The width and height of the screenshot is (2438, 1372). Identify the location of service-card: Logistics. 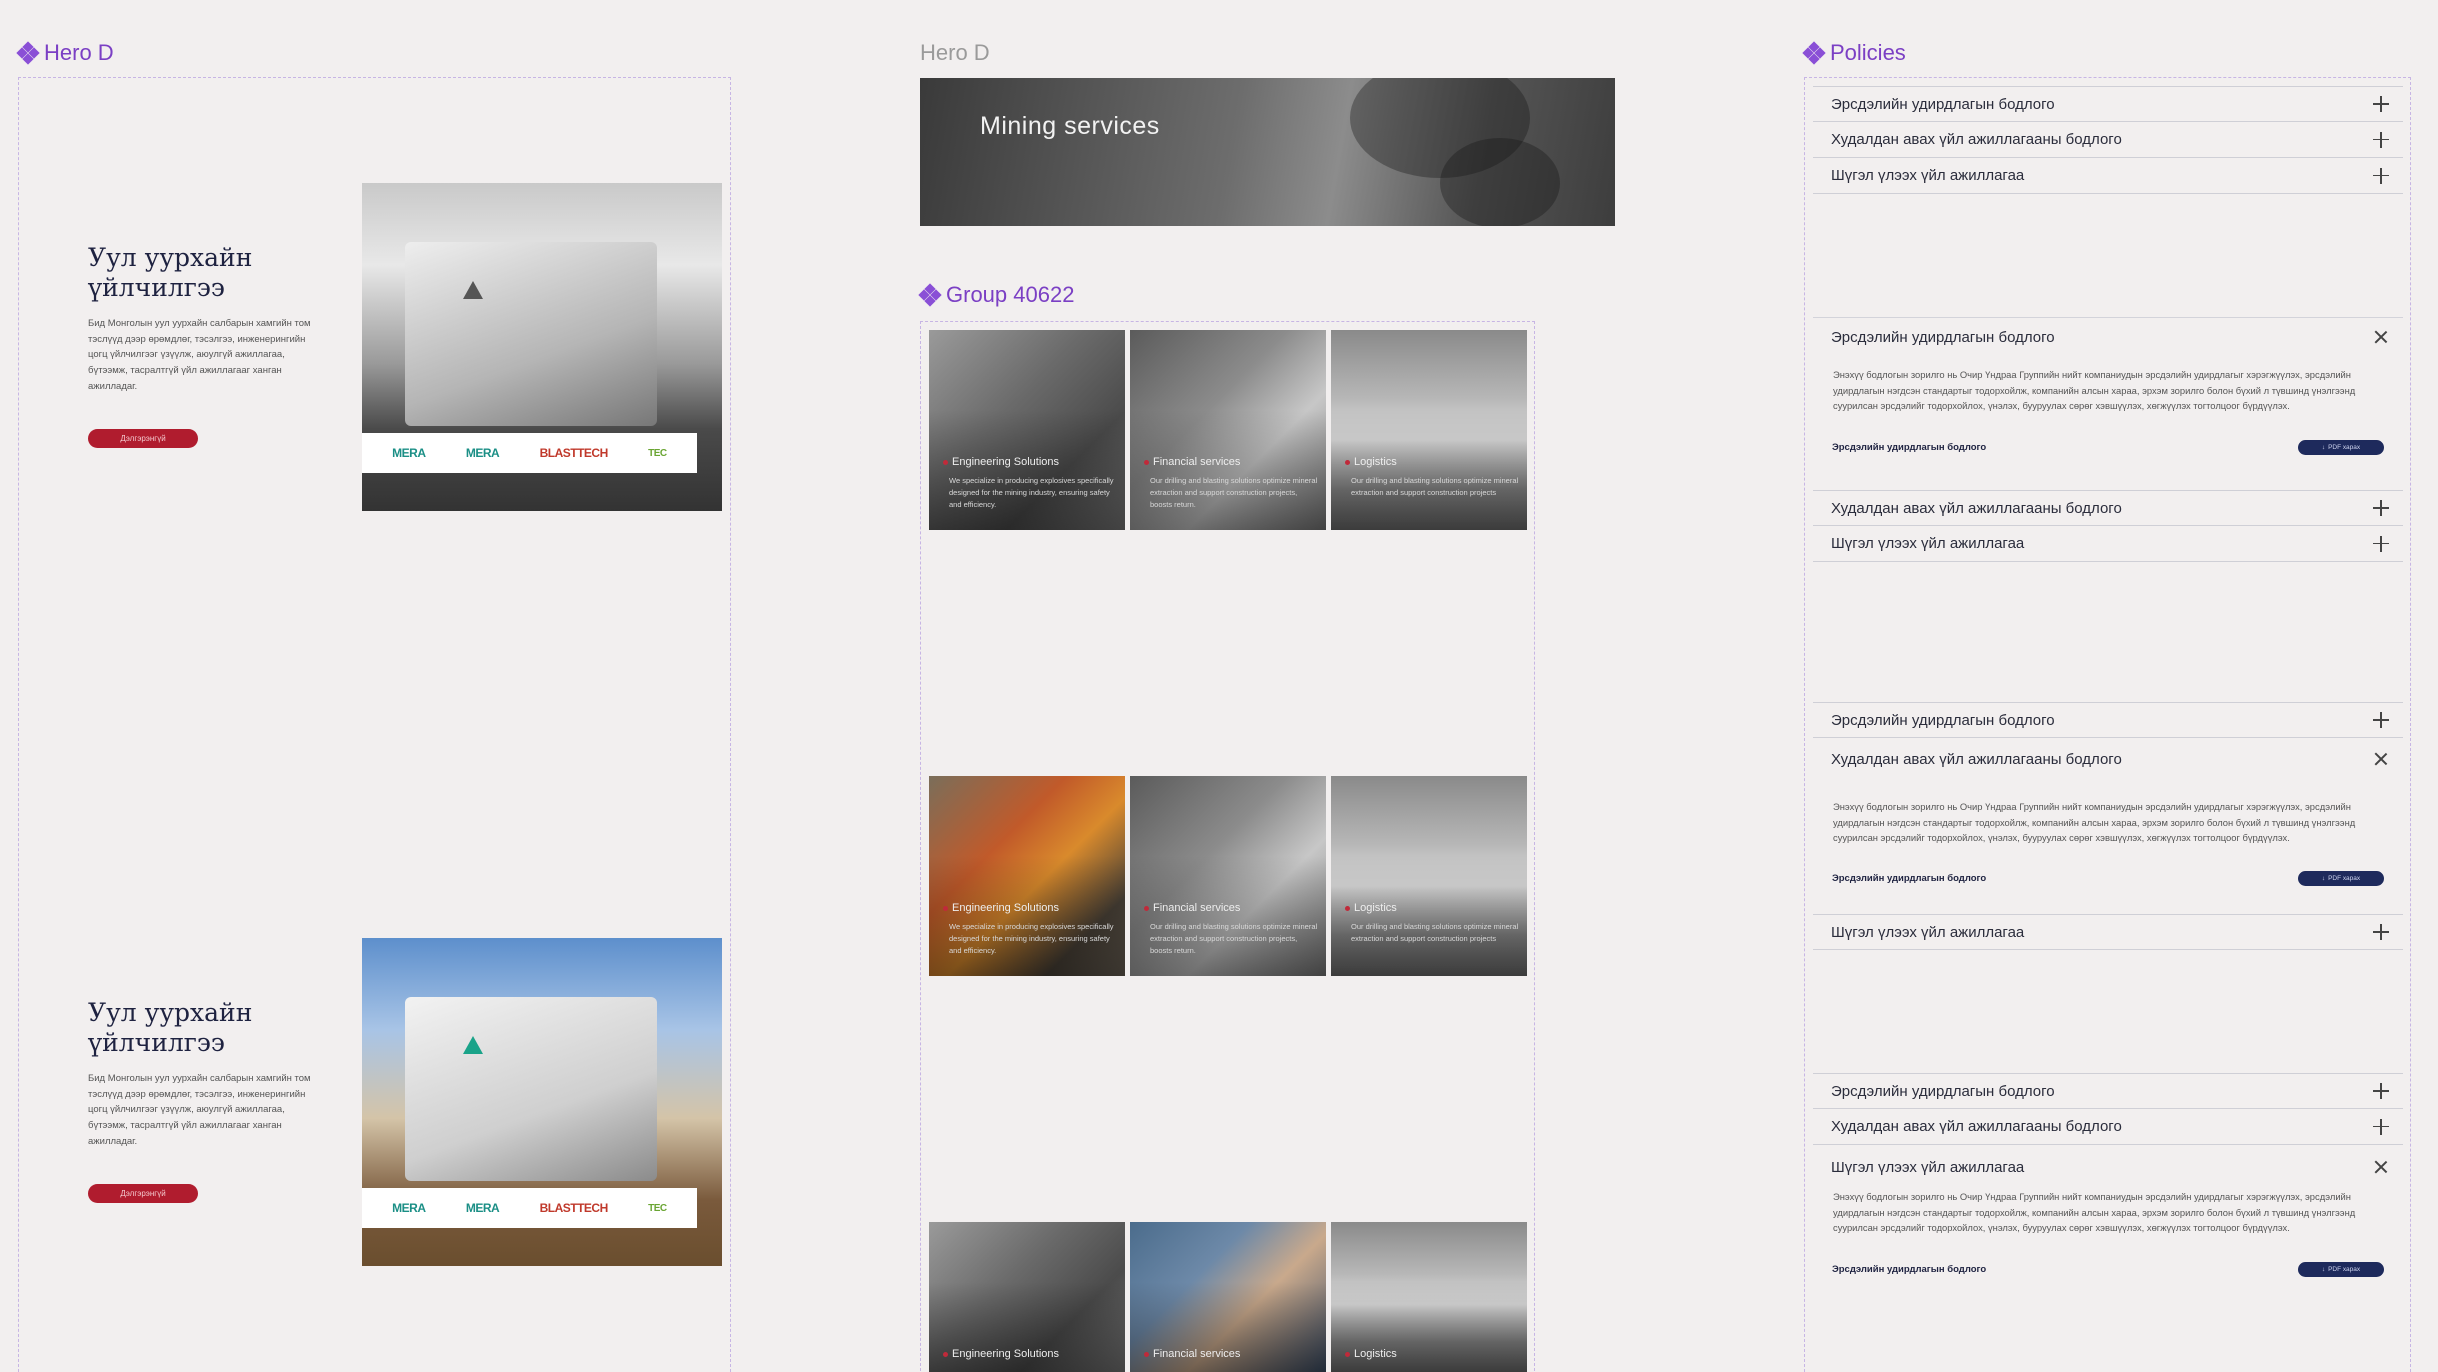
(1429, 1297).